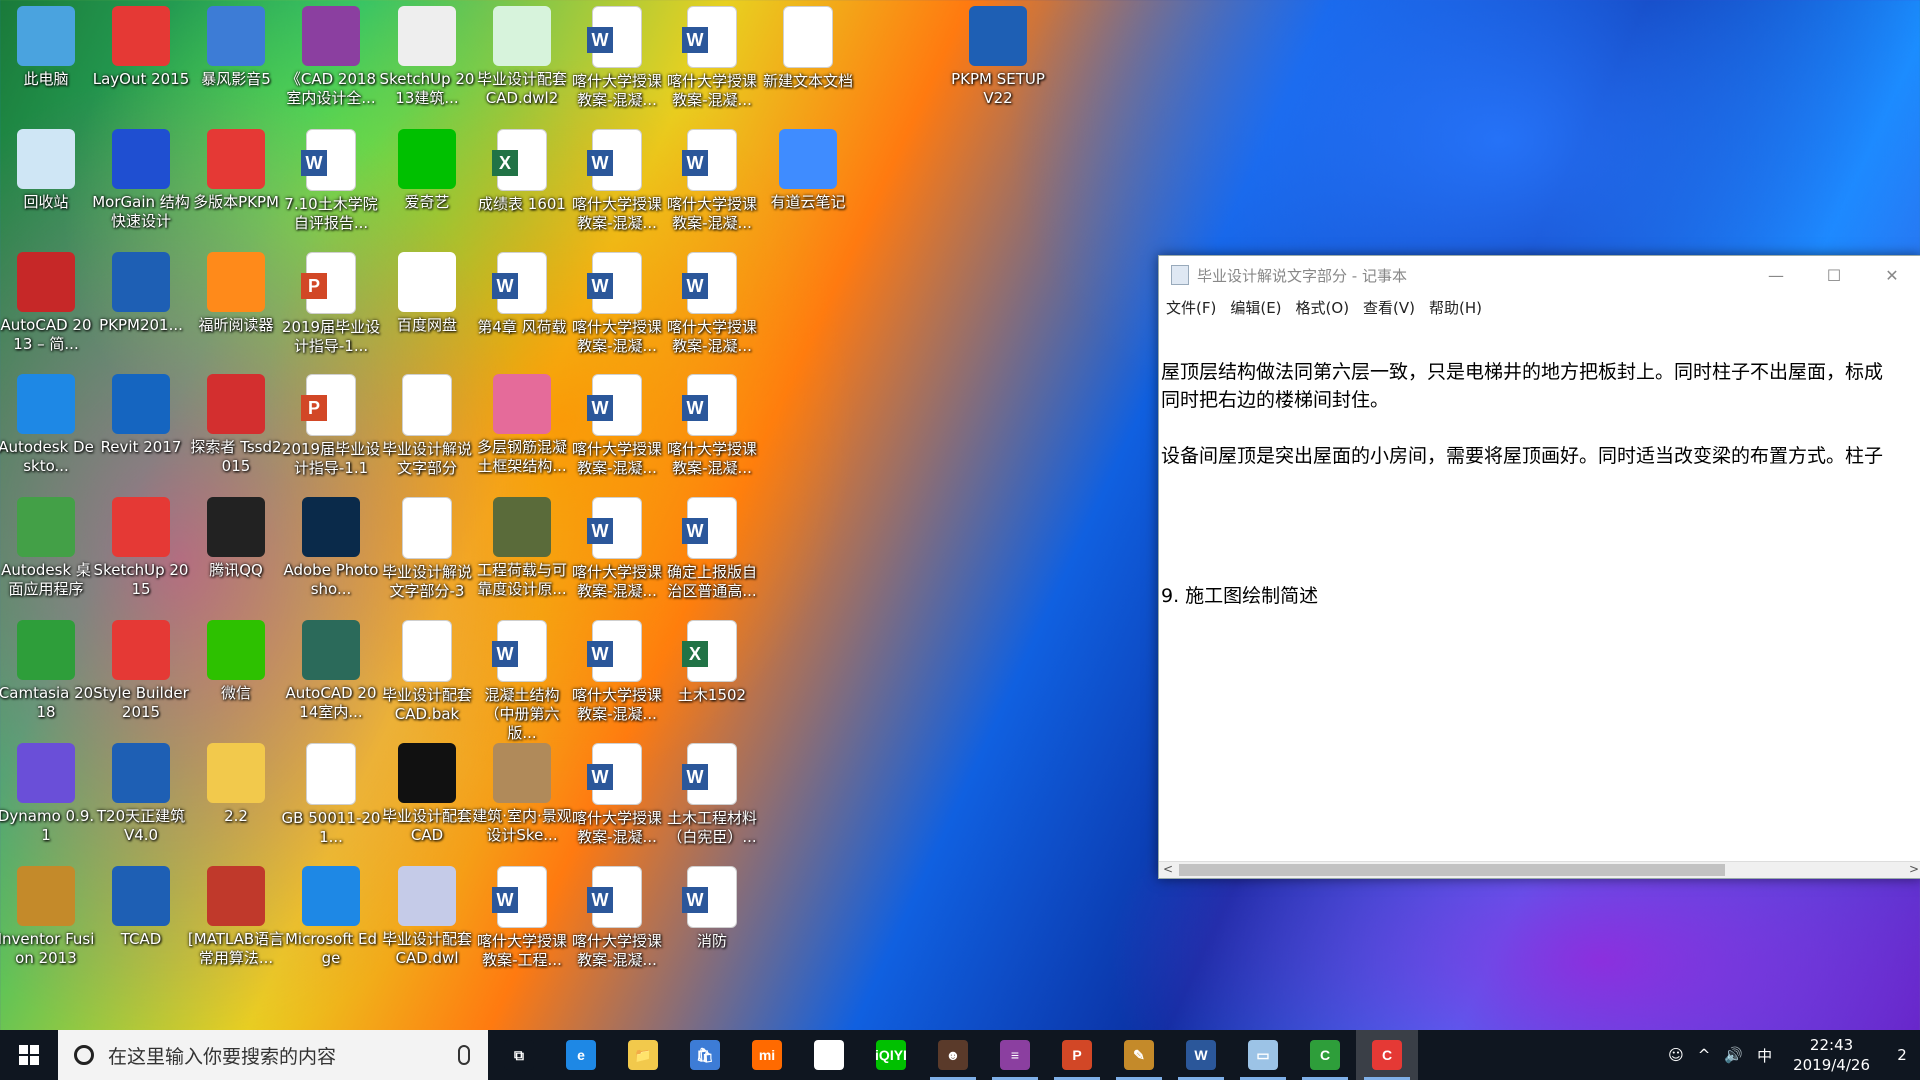 The height and width of the screenshot is (1080, 1920). Describe the element at coordinates (808, 46) in the screenshot. I see `desktop-icon: 新建文本文档` at that location.